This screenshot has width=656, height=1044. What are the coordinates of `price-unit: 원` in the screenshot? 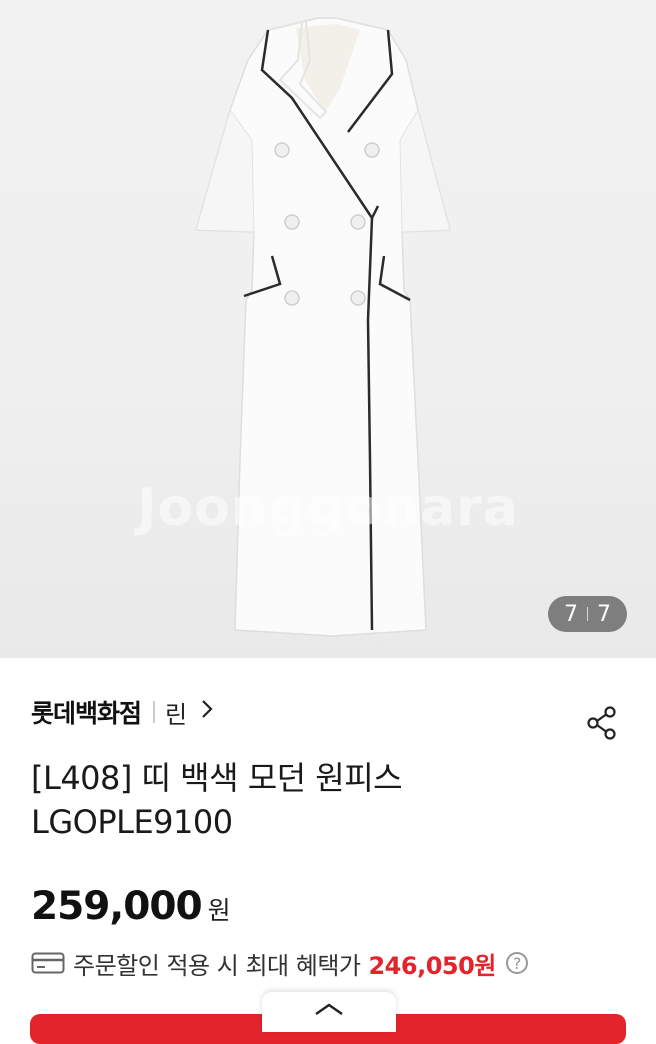 It's located at (219, 910).